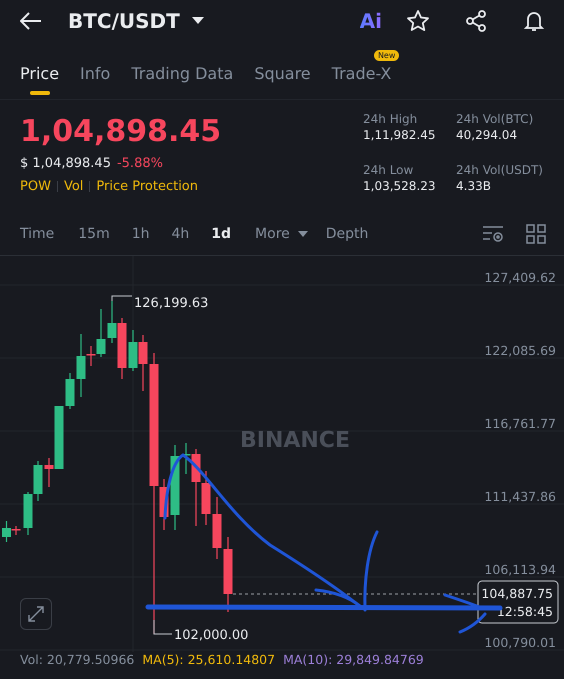 The image size is (564, 679). Describe the element at coordinates (121, 132) in the screenshot. I see `last-price: 1,04,898.45` at that location.